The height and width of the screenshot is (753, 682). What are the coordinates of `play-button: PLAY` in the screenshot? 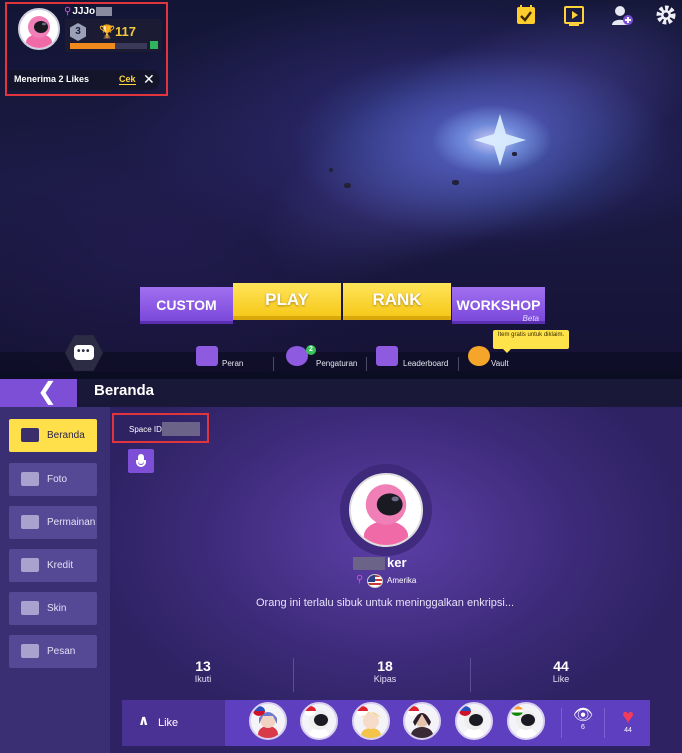 It's located at (287, 301).